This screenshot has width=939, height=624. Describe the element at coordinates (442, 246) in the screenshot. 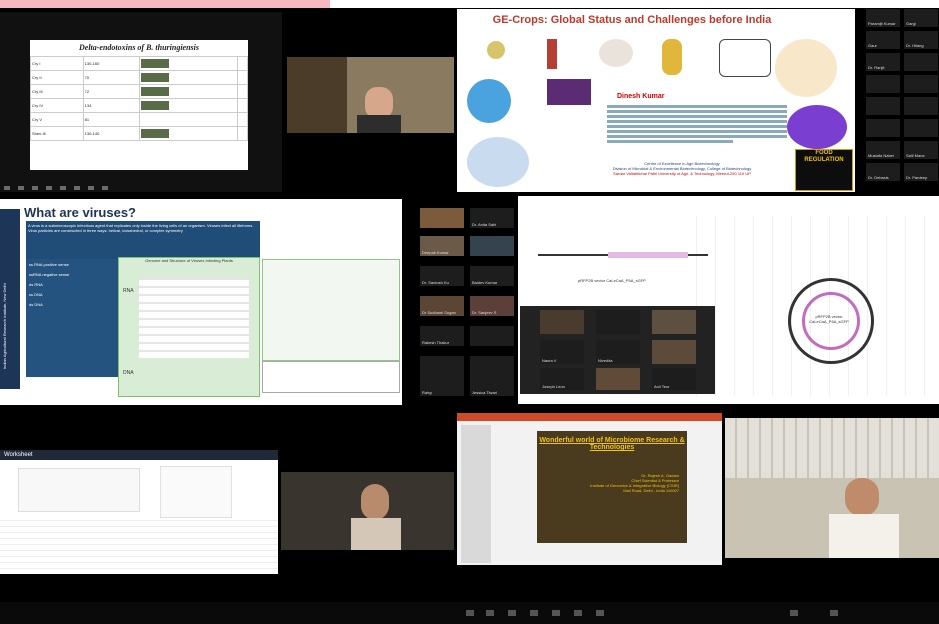

I see `participant-tile: Deepak Kumar` at that location.